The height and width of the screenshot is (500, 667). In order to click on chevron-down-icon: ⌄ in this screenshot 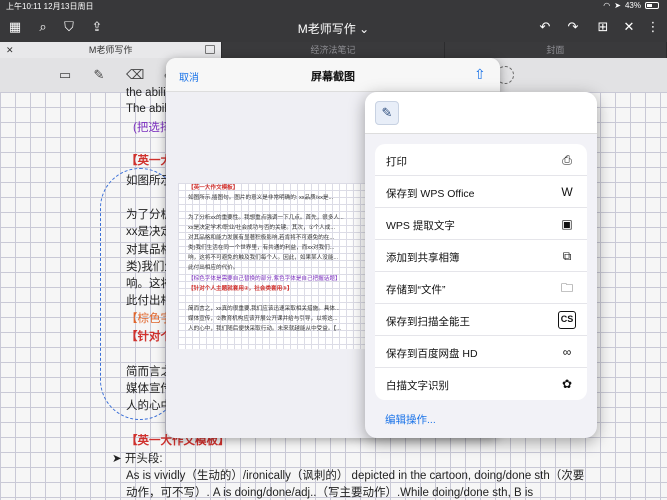, I will do `click(364, 29)`.